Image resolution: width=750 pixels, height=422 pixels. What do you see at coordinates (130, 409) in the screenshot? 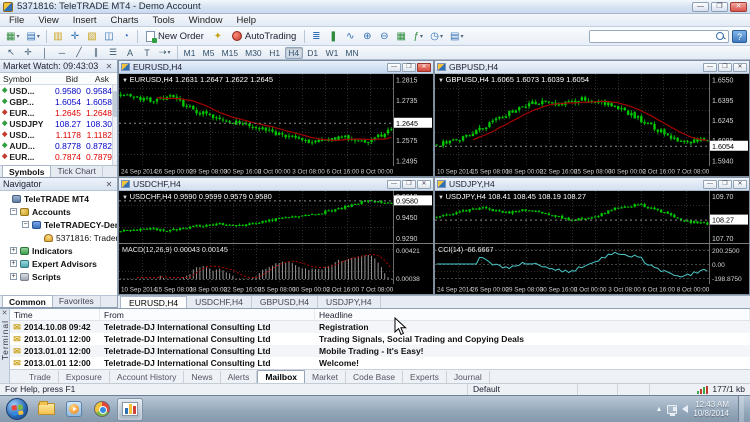
I see `taskbar-mt4-active` at bounding box center [130, 409].